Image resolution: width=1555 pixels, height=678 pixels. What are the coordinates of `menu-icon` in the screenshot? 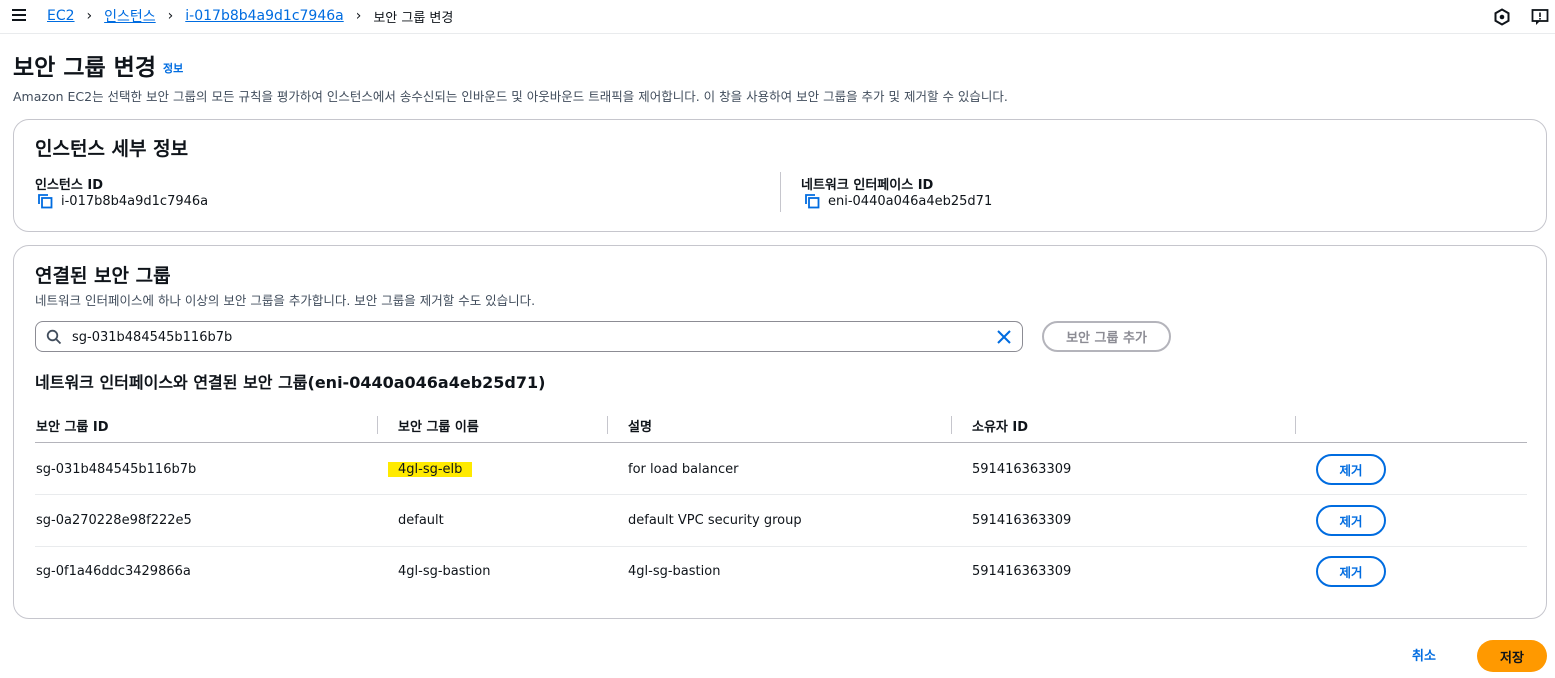 It's located at (19, 15).